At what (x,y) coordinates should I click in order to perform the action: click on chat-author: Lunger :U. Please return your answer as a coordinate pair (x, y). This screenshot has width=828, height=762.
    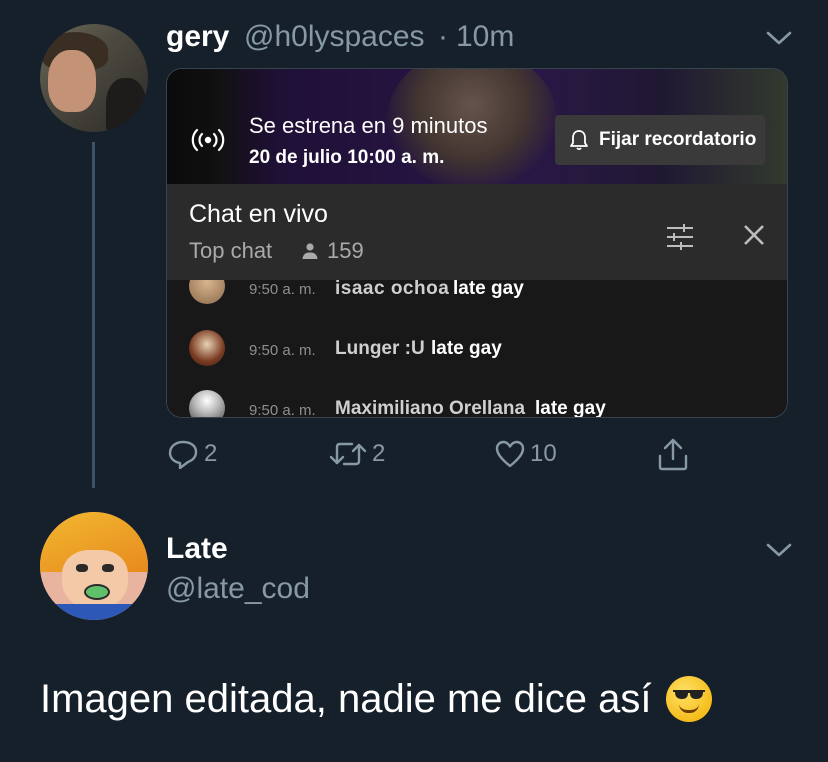
    Looking at the image, I should click on (380, 348).